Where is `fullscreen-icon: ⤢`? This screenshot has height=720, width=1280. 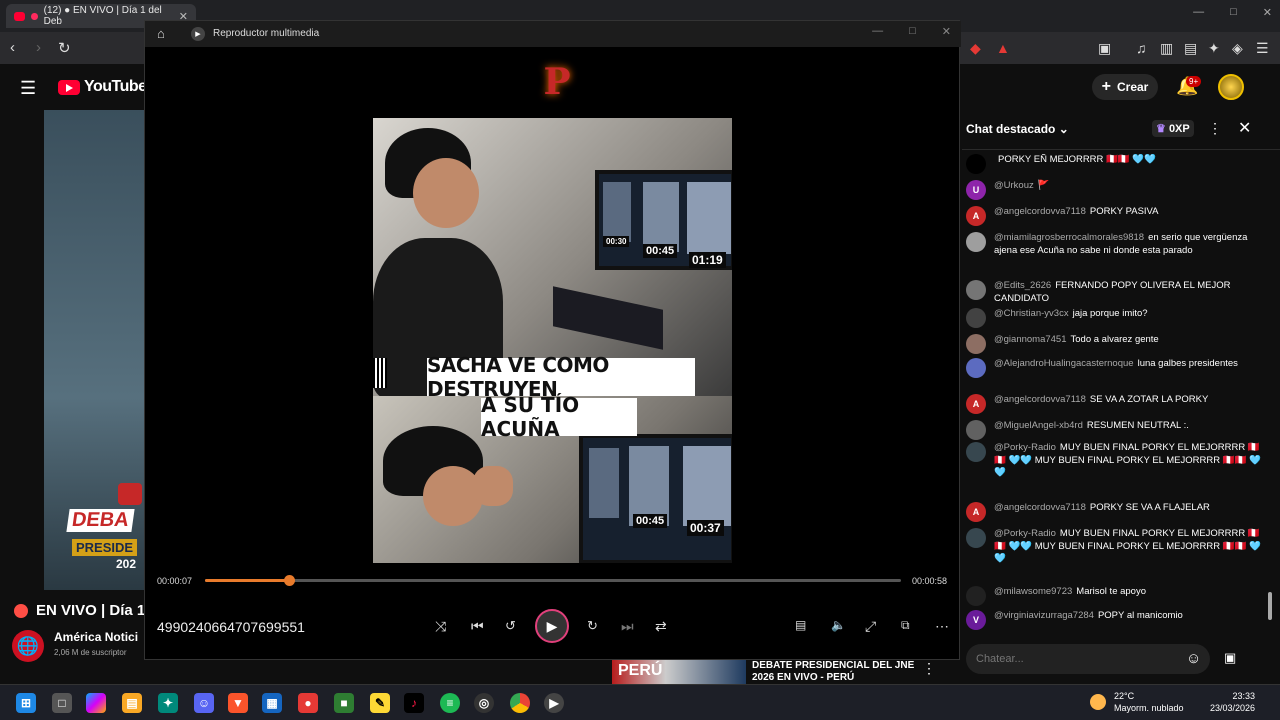 fullscreen-icon: ⤢ is located at coordinates (870, 626).